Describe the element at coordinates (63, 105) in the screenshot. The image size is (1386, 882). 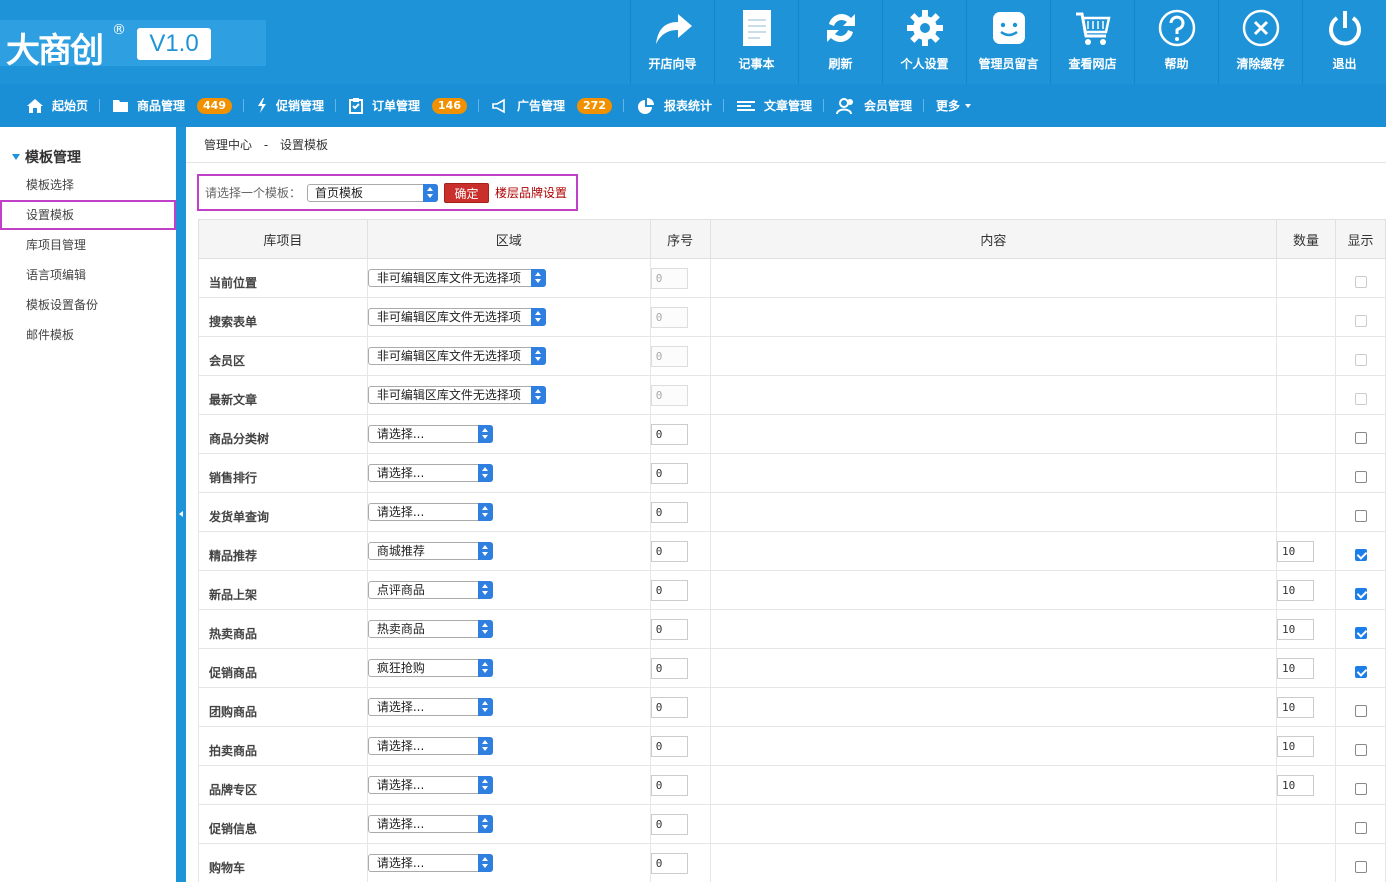
I see `nav-home: 起始页` at that location.